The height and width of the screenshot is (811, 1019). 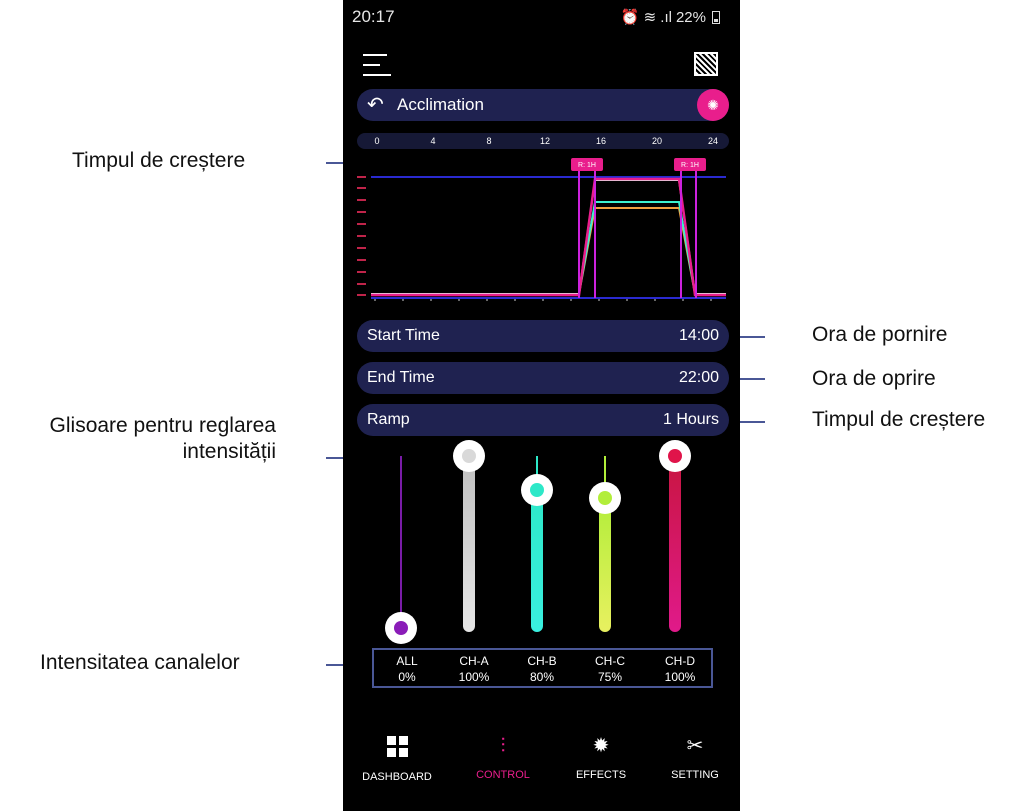 I want to click on time-tick: 0, so click(x=377, y=141).